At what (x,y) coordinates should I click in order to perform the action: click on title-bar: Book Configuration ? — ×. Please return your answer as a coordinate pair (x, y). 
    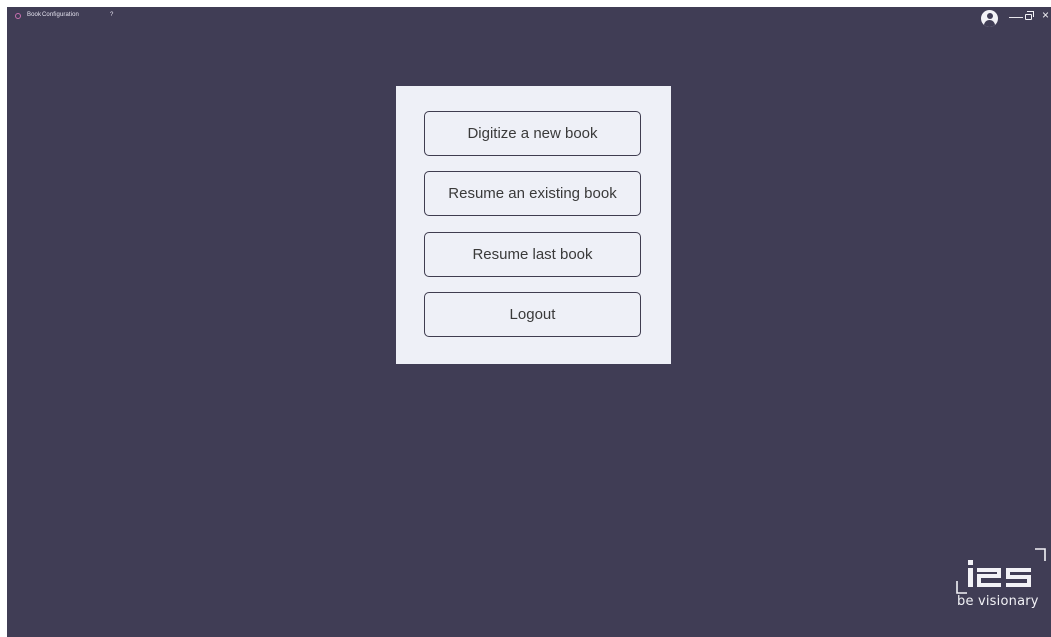
    Looking at the image, I should click on (529, 17).